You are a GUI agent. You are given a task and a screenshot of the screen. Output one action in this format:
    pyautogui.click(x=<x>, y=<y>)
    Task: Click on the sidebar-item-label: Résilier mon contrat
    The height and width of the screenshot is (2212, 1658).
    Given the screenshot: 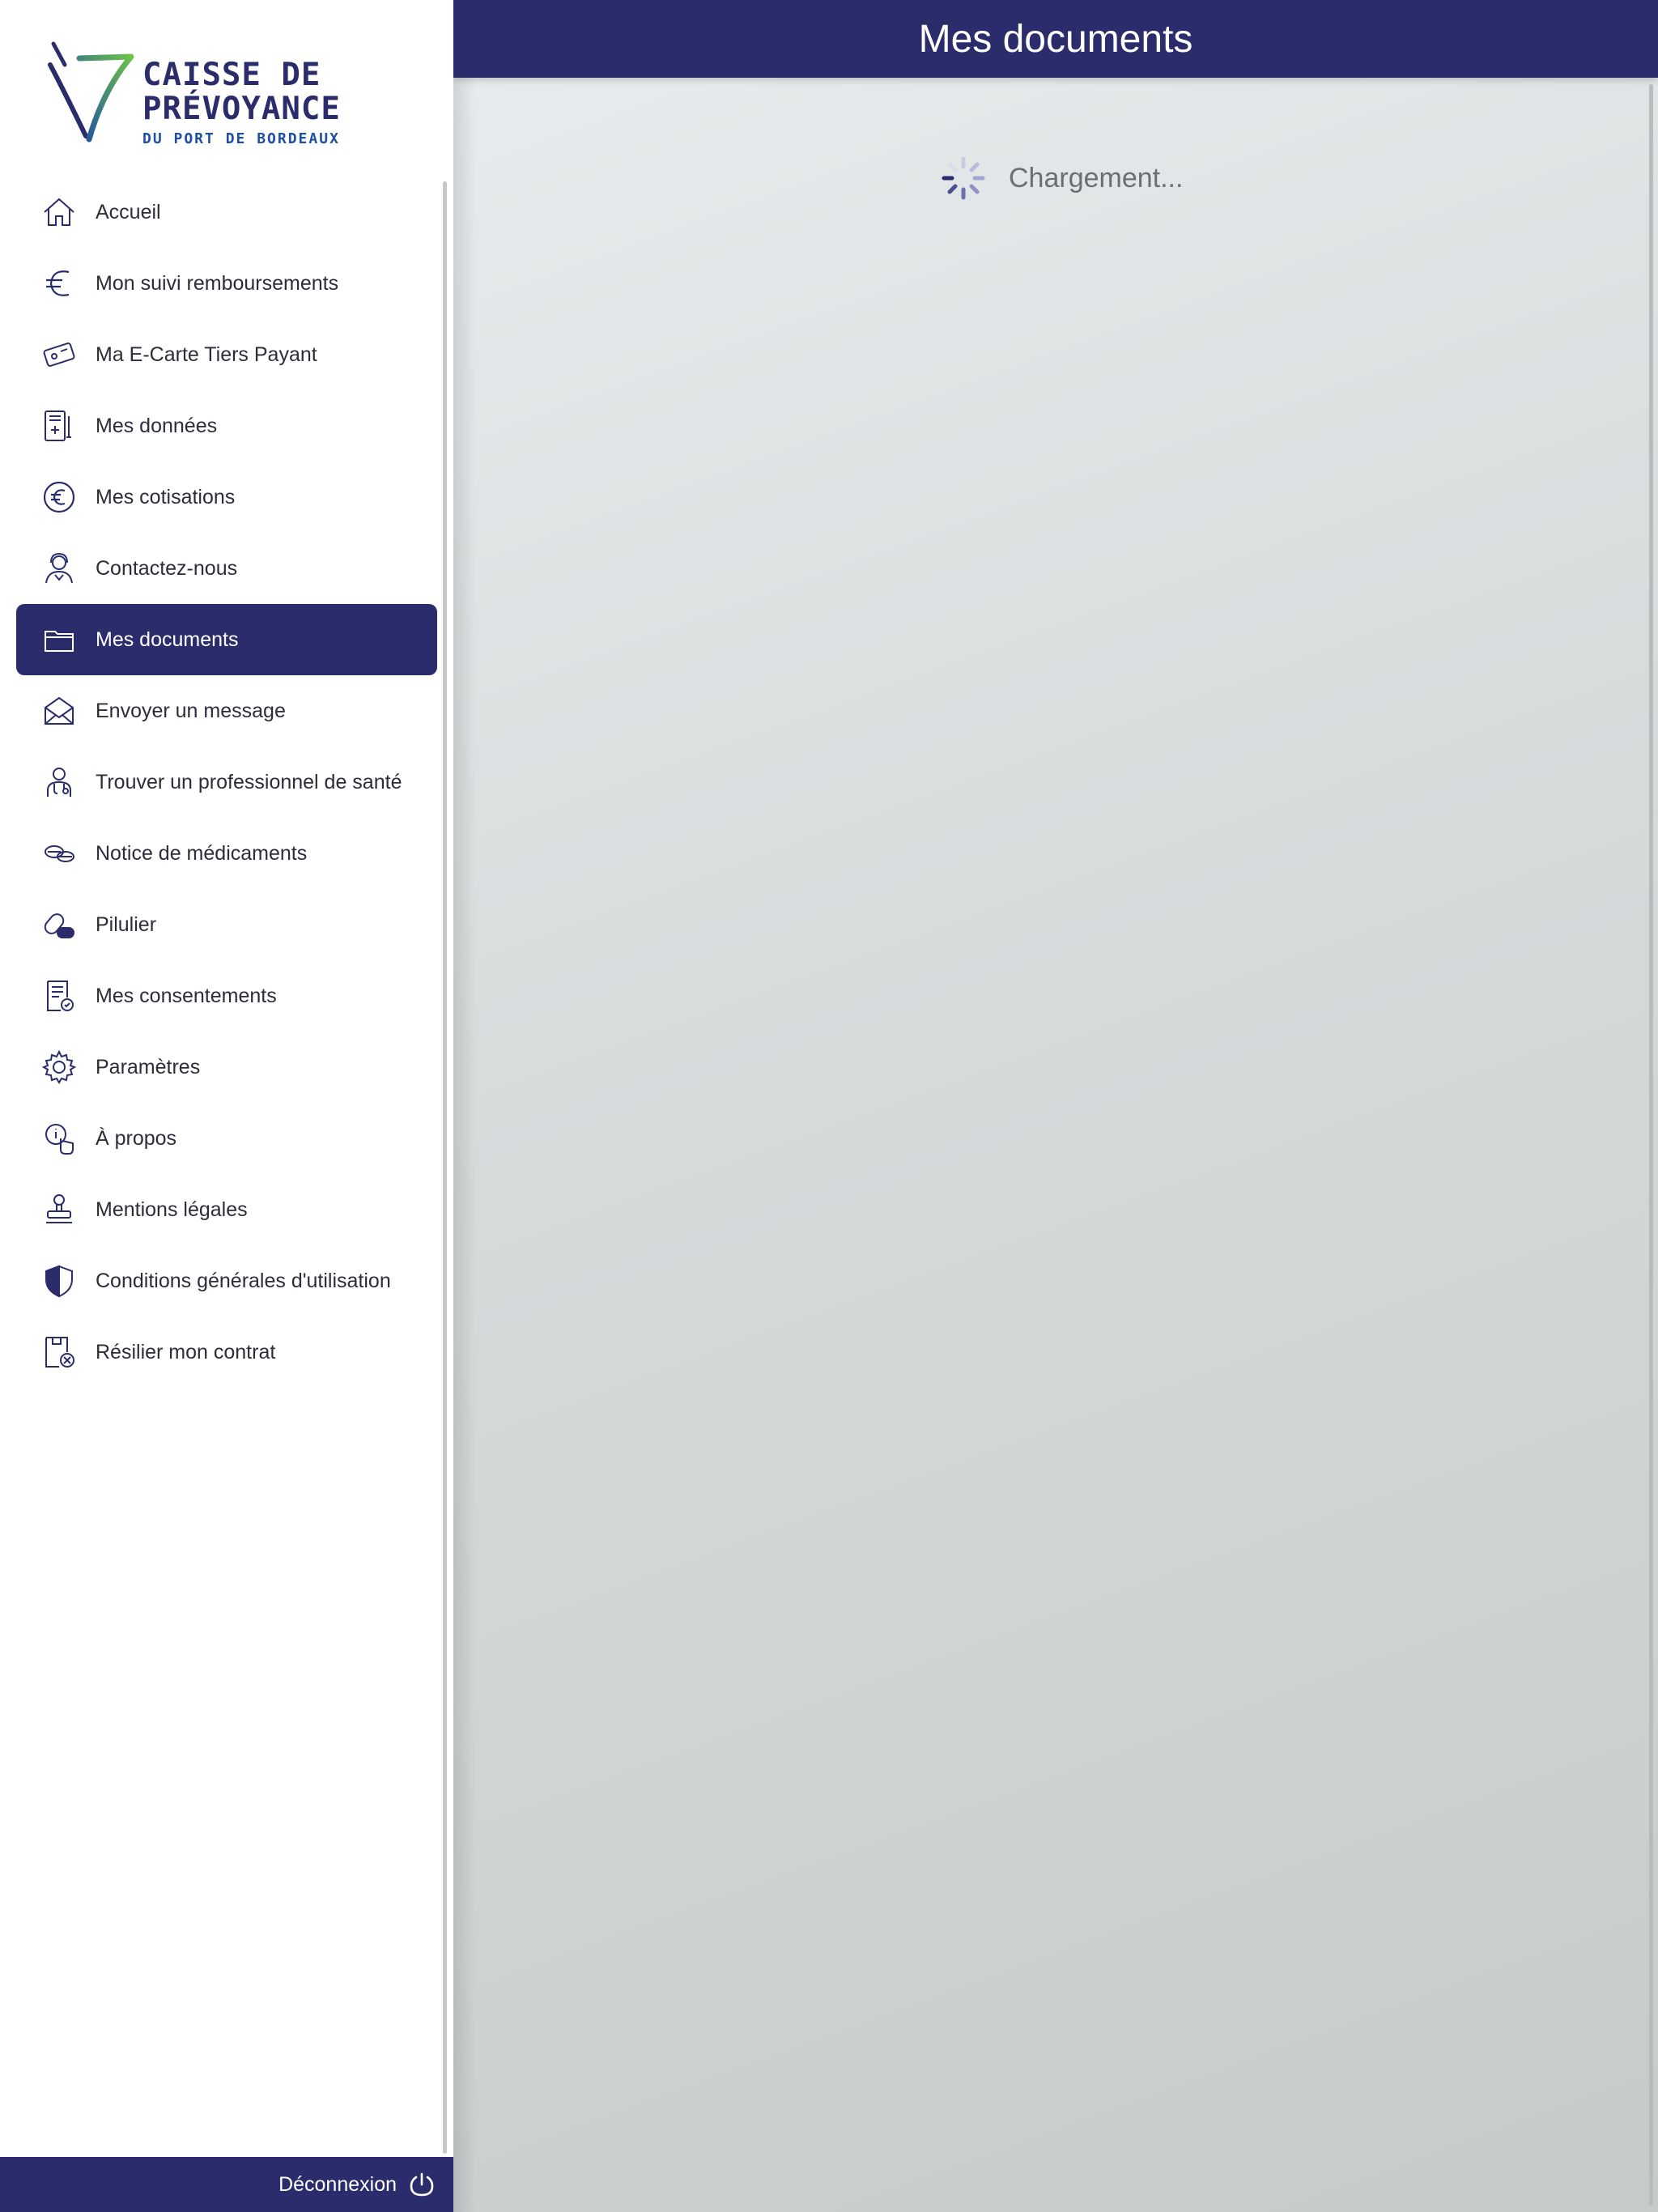 What is the action you would take?
    pyautogui.click(x=186, y=1352)
    